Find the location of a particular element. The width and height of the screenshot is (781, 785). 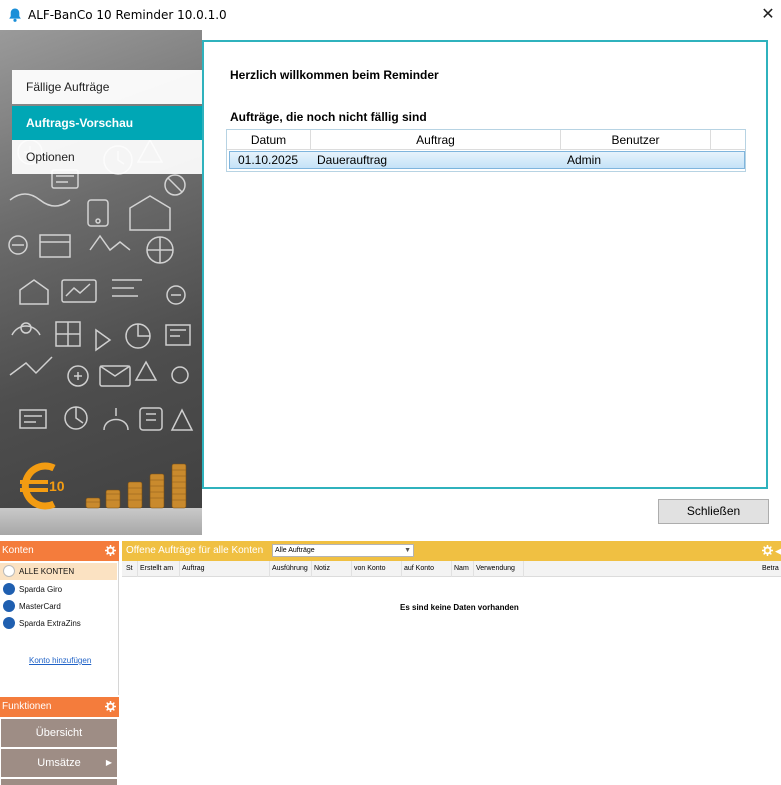

konto-item-alle: ALLE KONTEN is located at coordinates (58, 571).